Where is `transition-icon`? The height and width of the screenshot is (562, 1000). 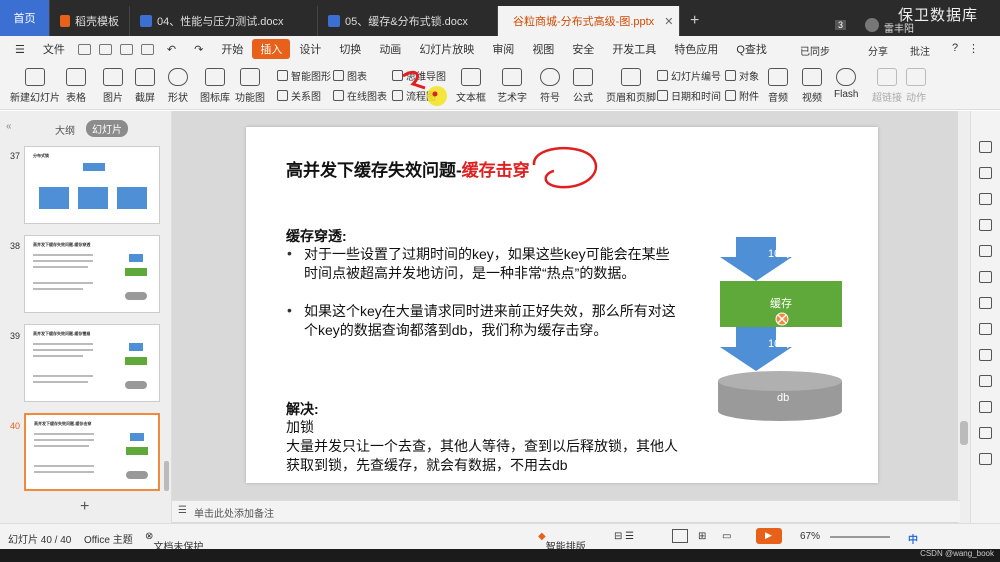
transition-icon is located at coordinates (985, 303).